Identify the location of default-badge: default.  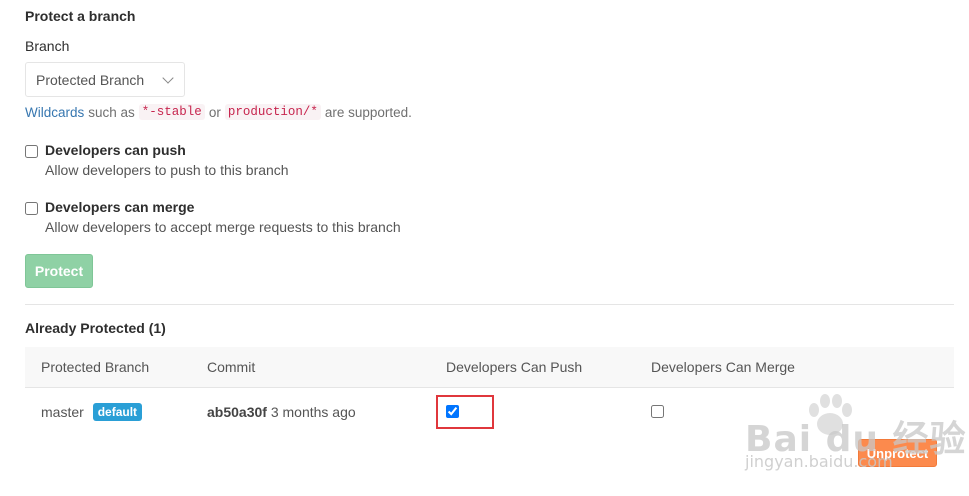
(117, 412).